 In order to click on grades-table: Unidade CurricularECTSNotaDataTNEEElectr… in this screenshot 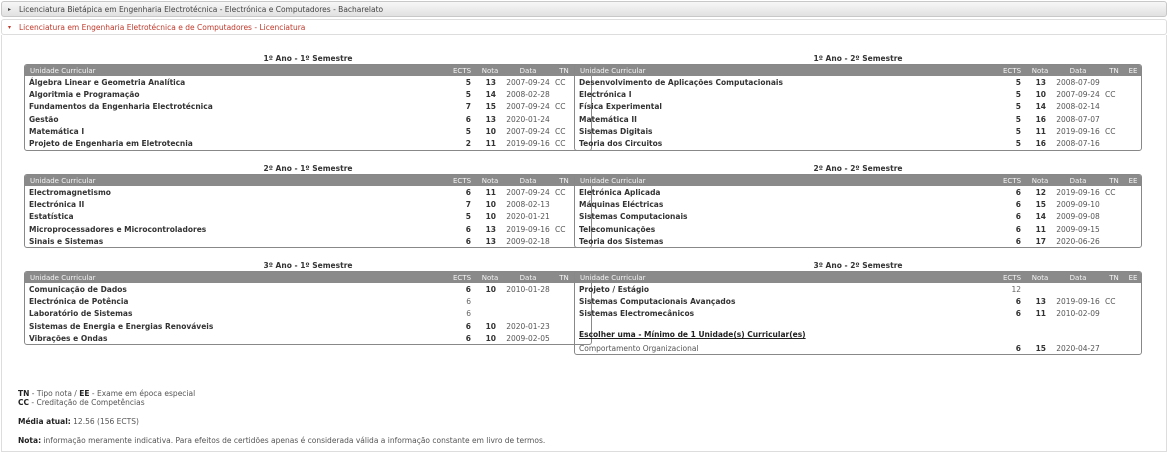, I will do `click(308, 211)`.